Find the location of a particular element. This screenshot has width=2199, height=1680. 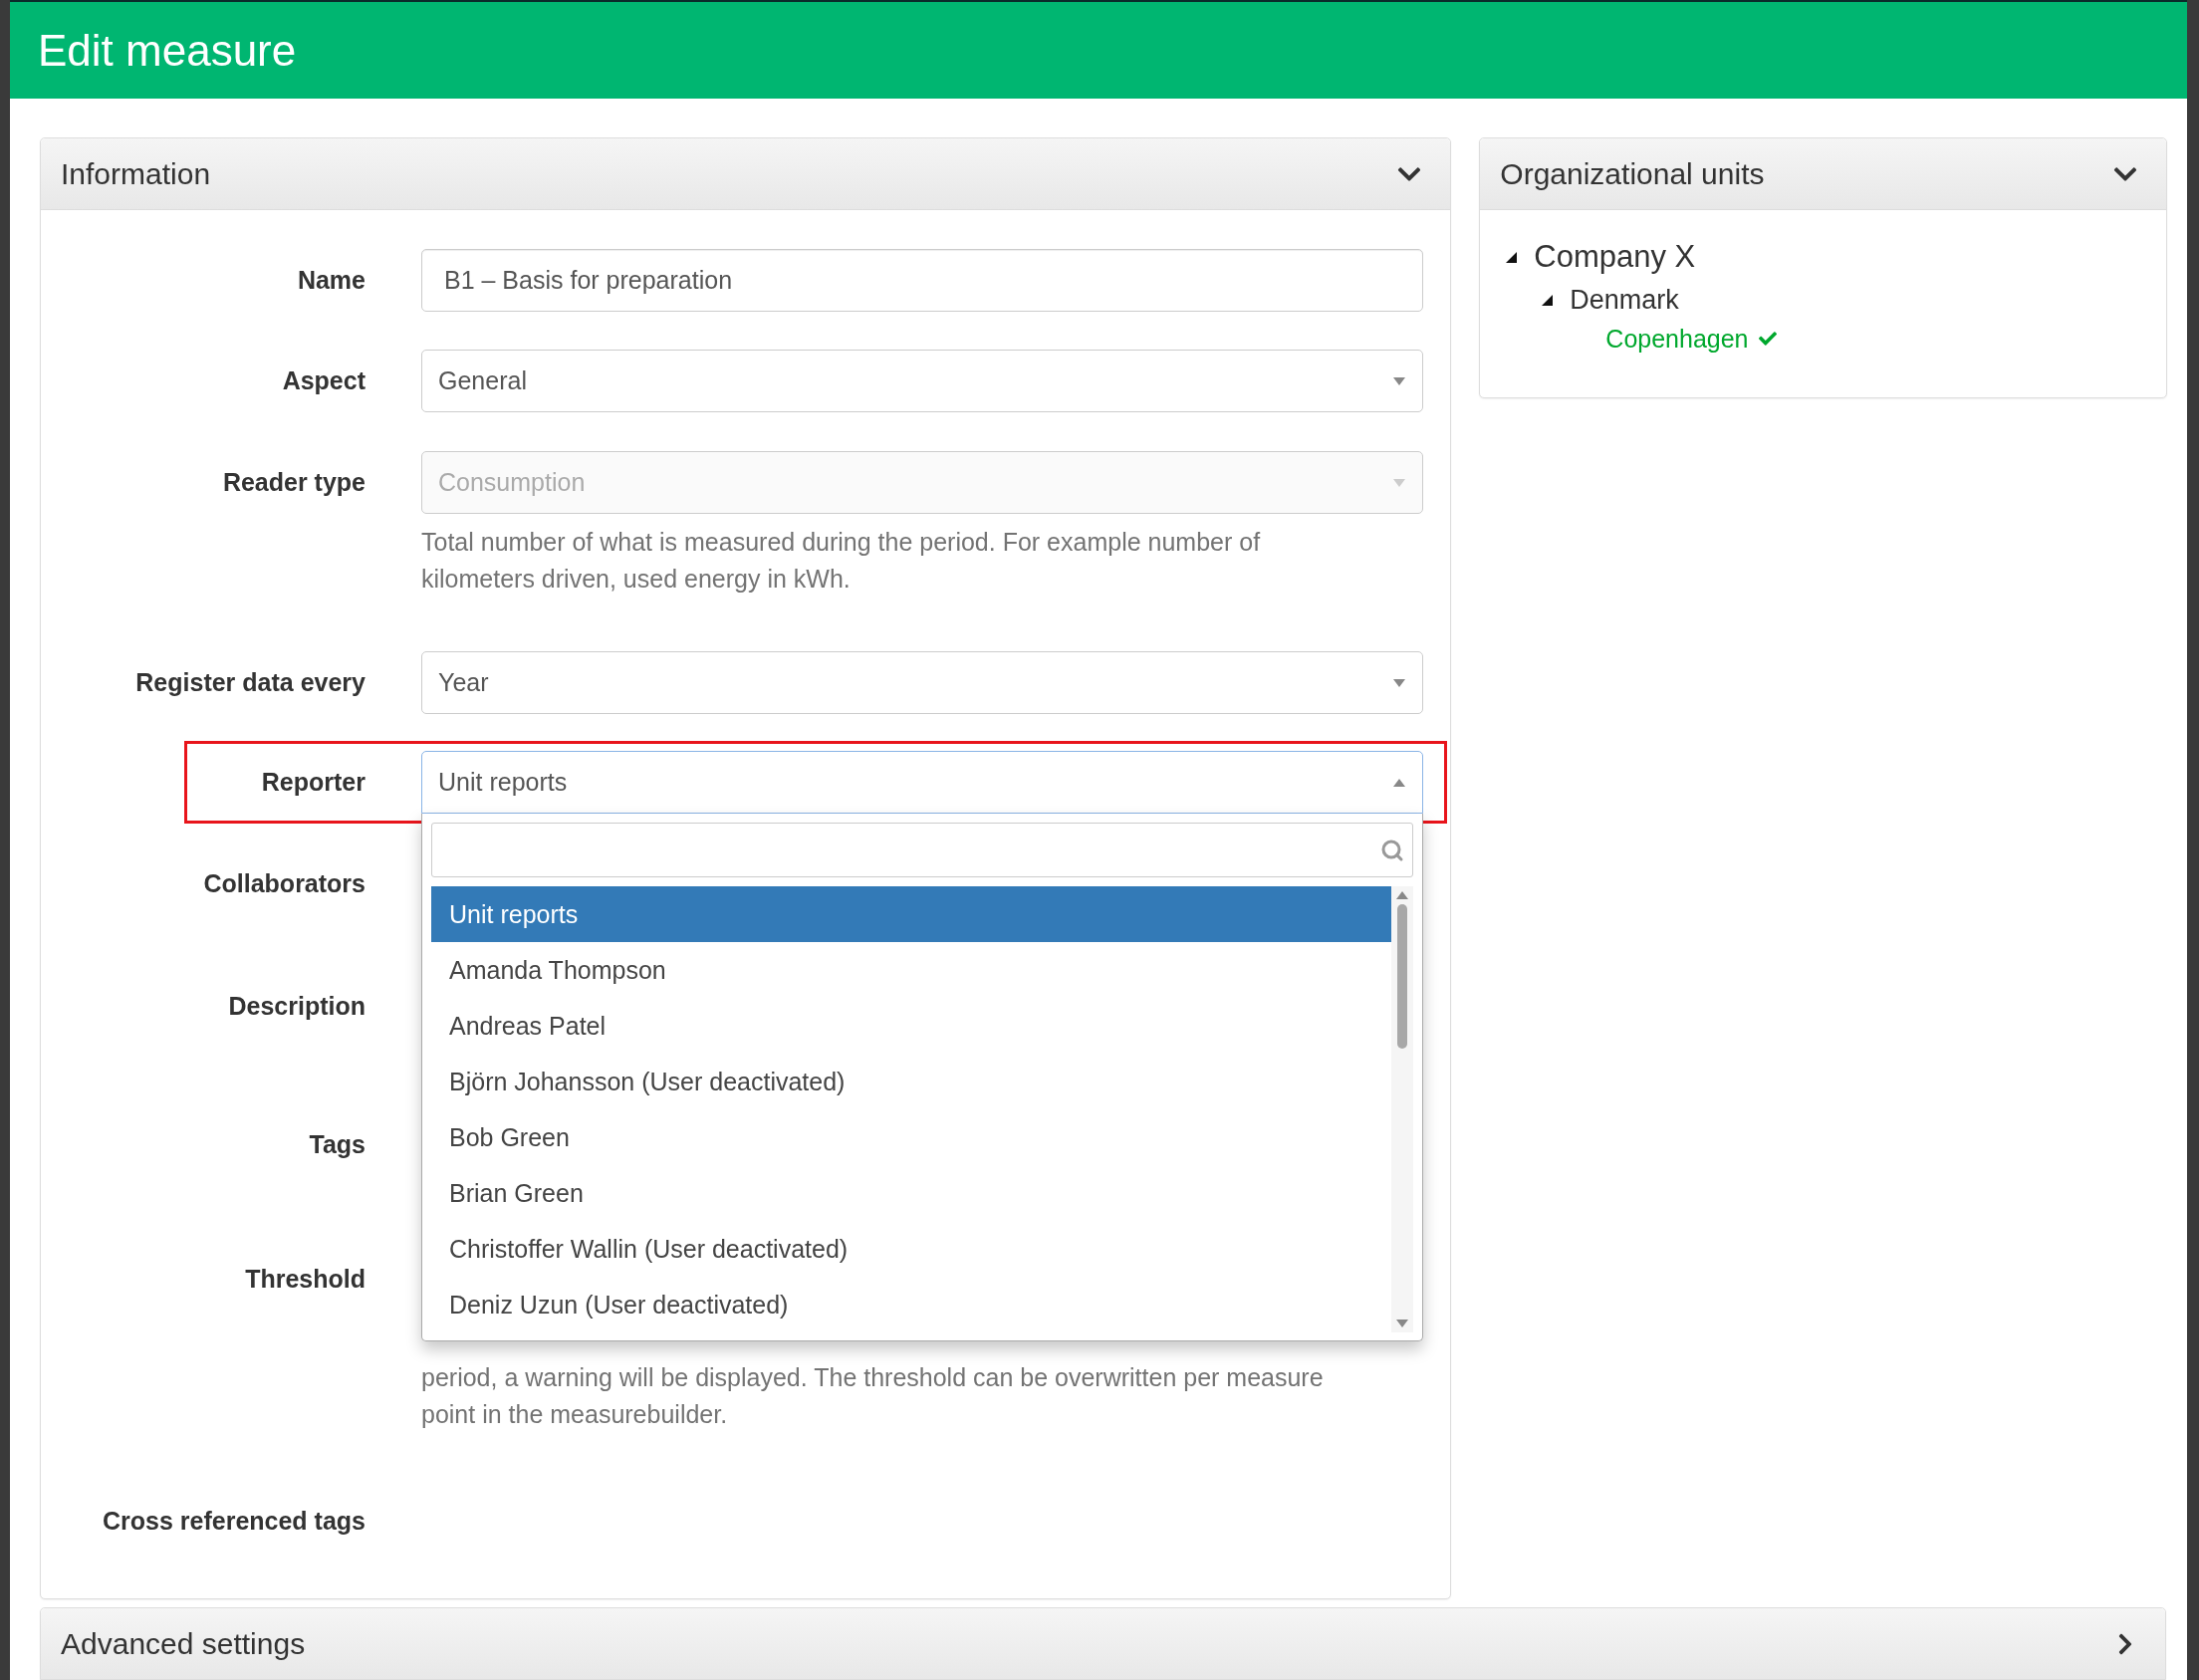

field-label: Register data every is located at coordinates (250, 682).